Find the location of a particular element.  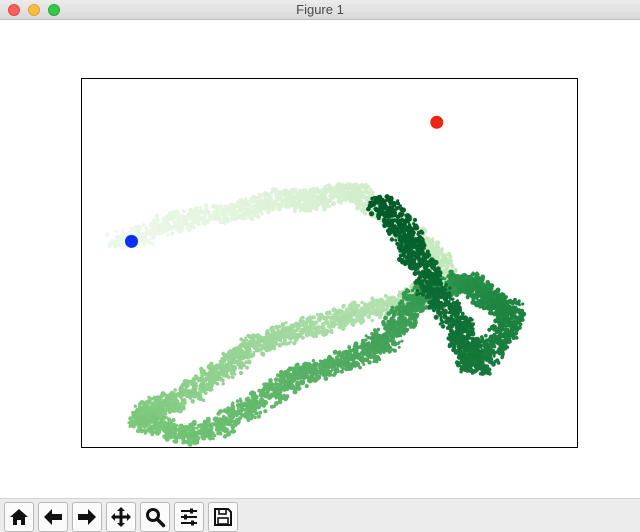

title-bar: Figure 1 is located at coordinates (320, 10).